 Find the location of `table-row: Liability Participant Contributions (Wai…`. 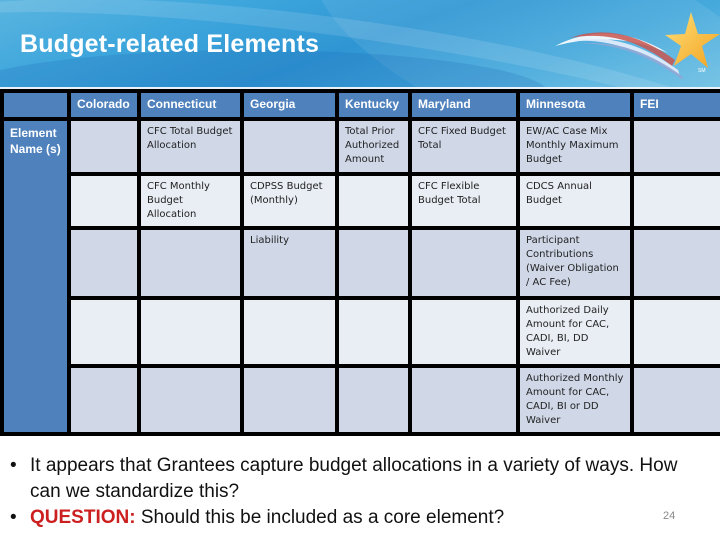

table-row: Liability Participant Contributions (Wai… is located at coordinates (361, 263).